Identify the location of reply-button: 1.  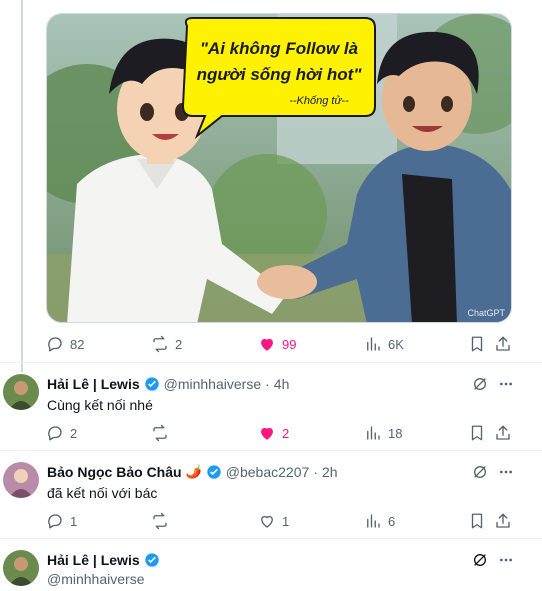
(61, 521).